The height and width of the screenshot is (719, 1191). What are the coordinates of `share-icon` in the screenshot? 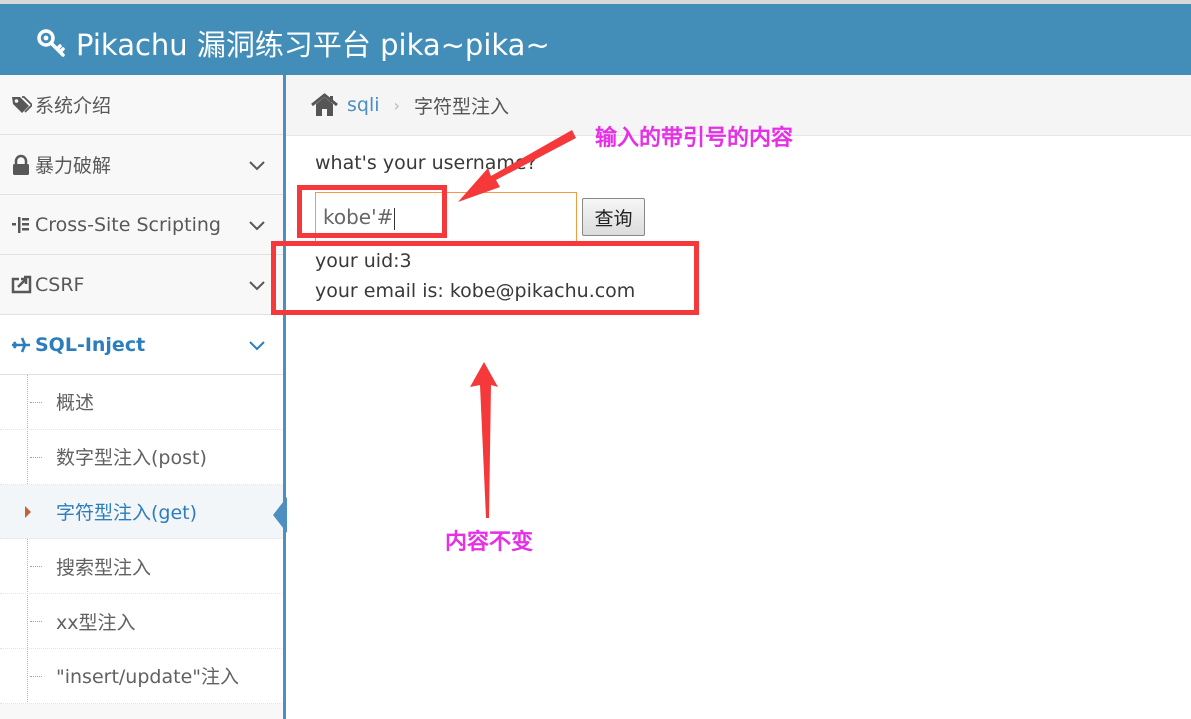 It's located at (21, 284).